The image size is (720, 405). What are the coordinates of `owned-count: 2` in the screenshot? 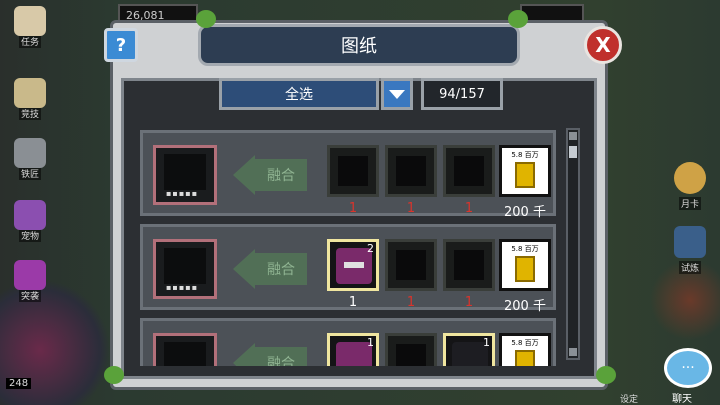 It's located at (370, 248).